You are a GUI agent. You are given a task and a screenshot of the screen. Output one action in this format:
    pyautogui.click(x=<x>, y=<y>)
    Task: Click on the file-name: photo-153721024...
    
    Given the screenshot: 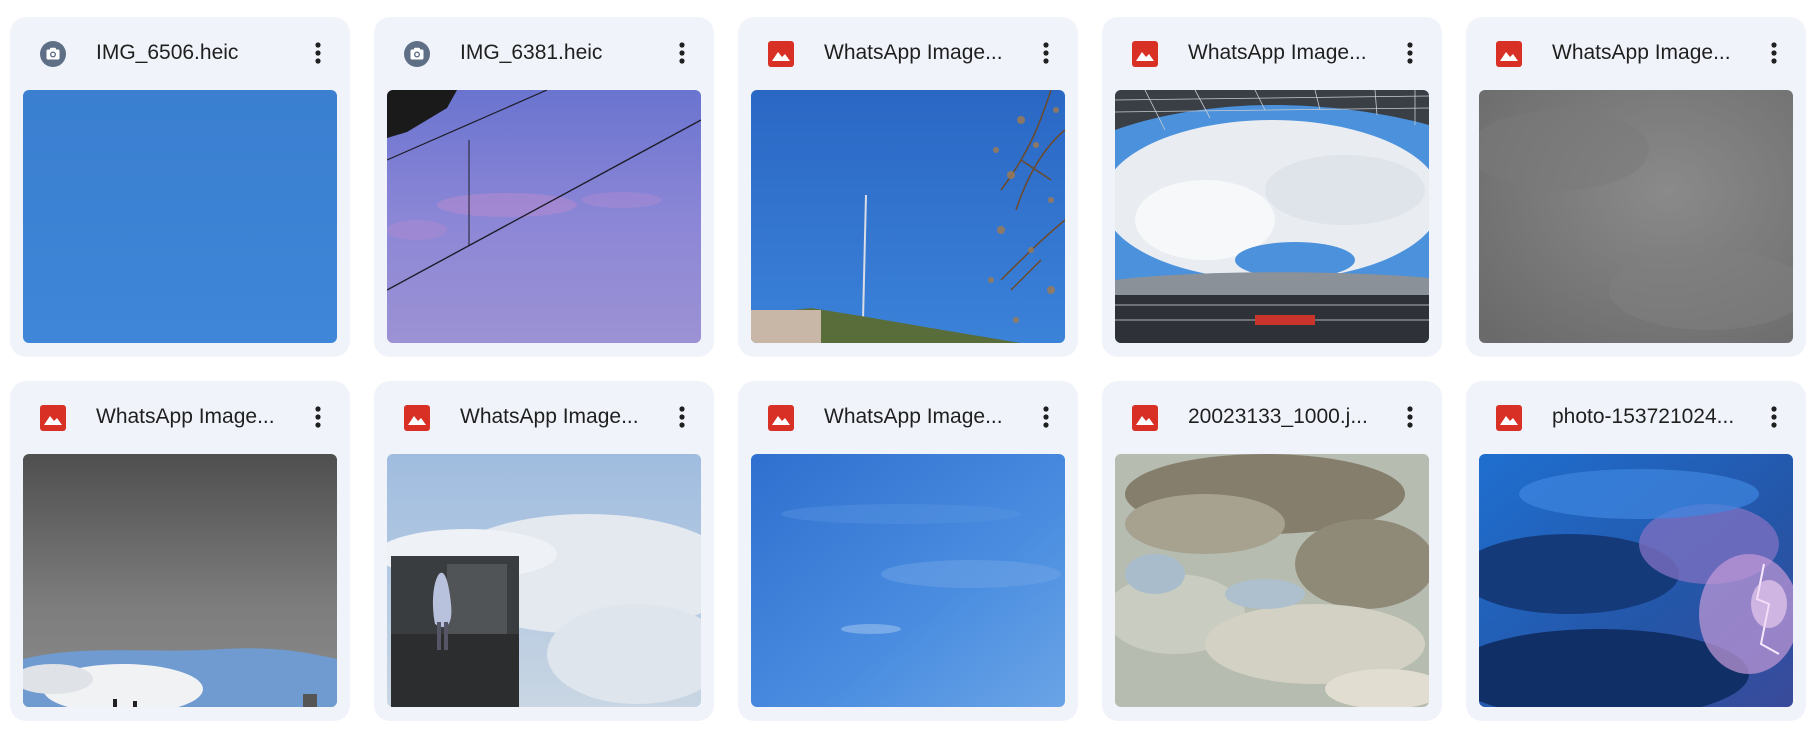 What is the action you would take?
    pyautogui.click(x=1652, y=417)
    